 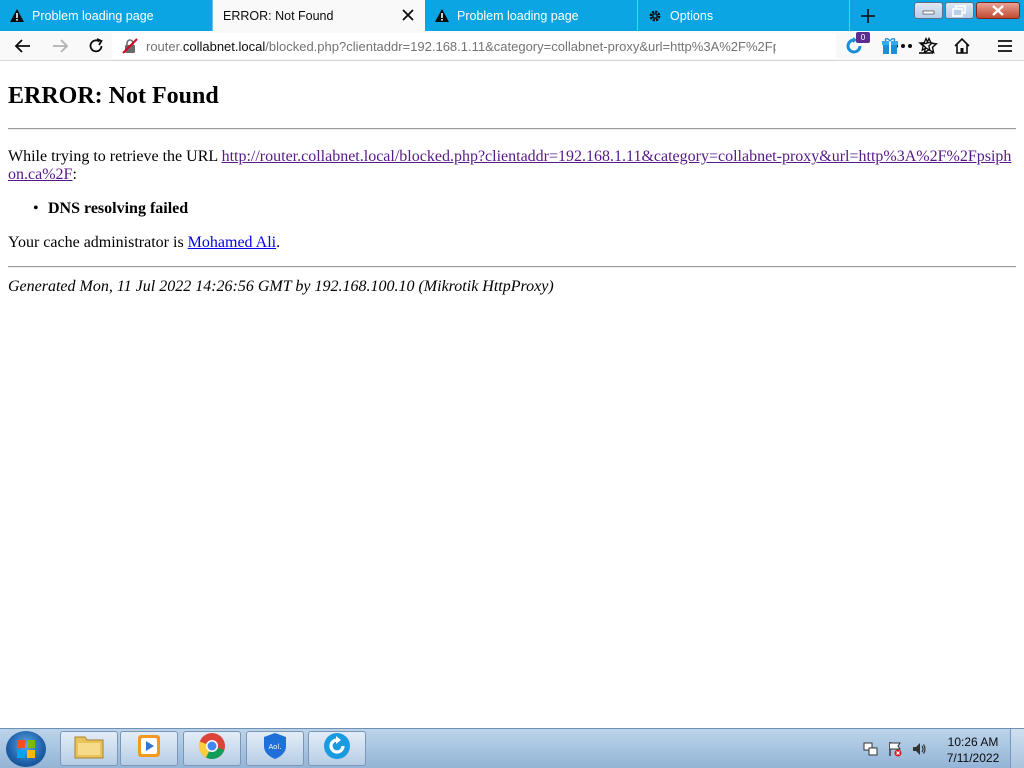 I want to click on bookmarks-library-icon, so click(x=926, y=46).